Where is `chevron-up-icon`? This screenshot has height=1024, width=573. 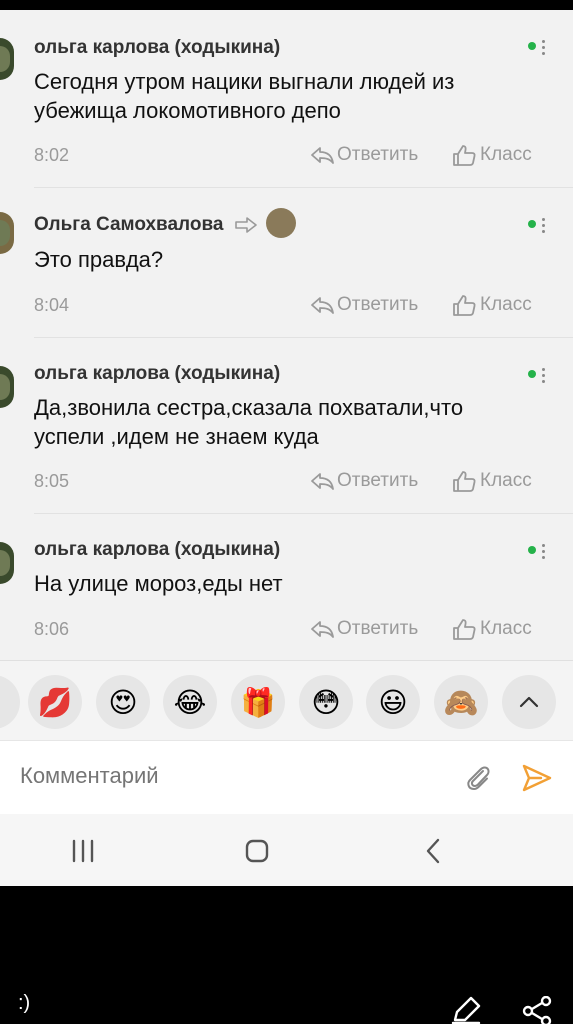
chevron-up-icon is located at coordinates (529, 702).